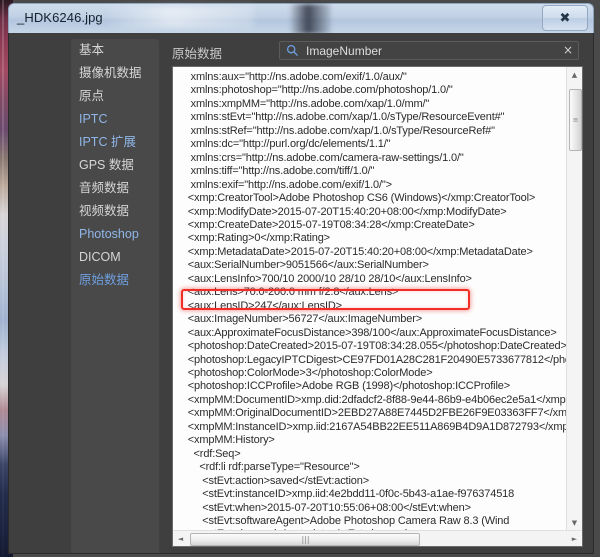  Describe the element at coordinates (115, 234) in the screenshot. I see `sidebar-item-photoshop: Photoshop` at that location.